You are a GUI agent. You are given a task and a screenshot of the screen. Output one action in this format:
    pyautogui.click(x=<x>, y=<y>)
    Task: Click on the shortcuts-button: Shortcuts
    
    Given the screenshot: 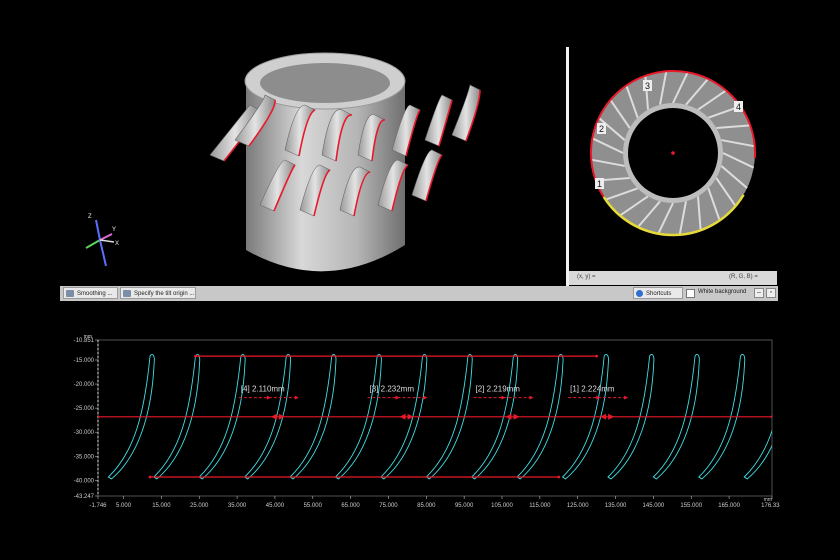 What is the action you would take?
    pyautogui.click(x=658, y=293)
    